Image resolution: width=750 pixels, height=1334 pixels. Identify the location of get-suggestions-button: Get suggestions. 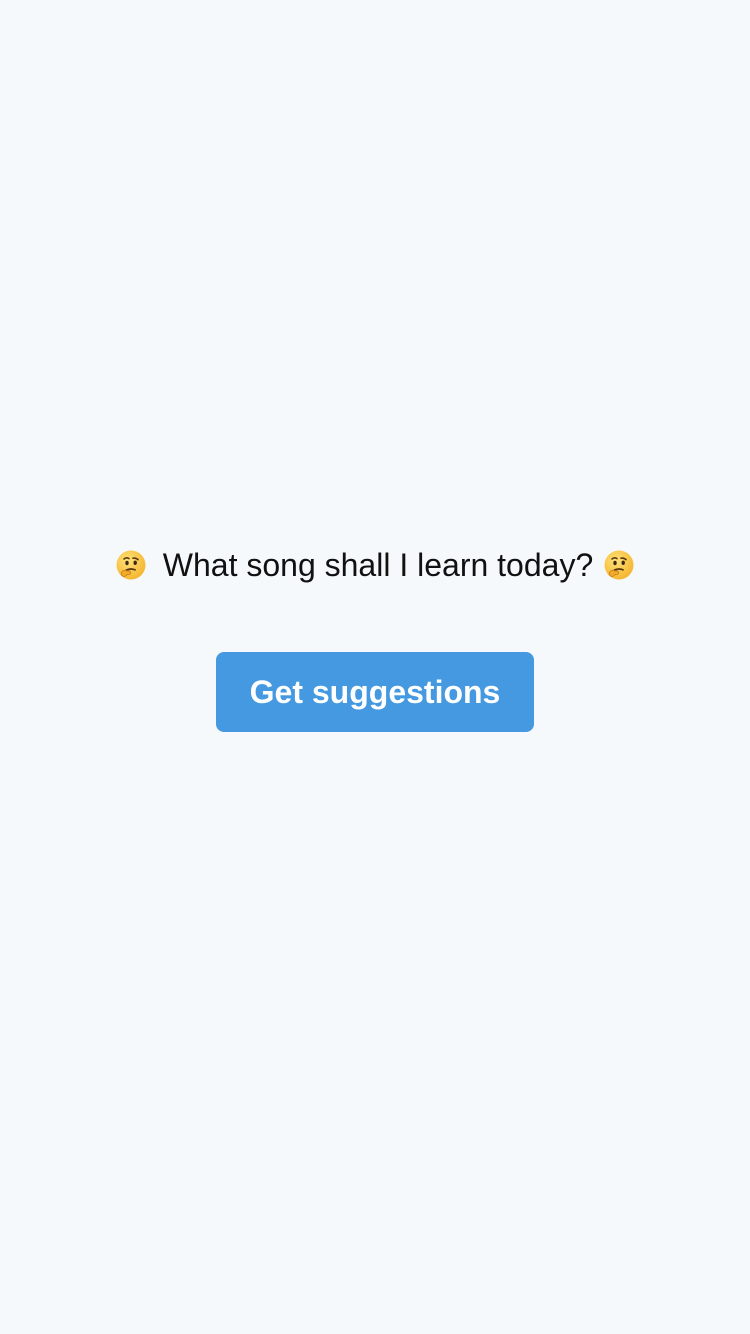
(375, 692).